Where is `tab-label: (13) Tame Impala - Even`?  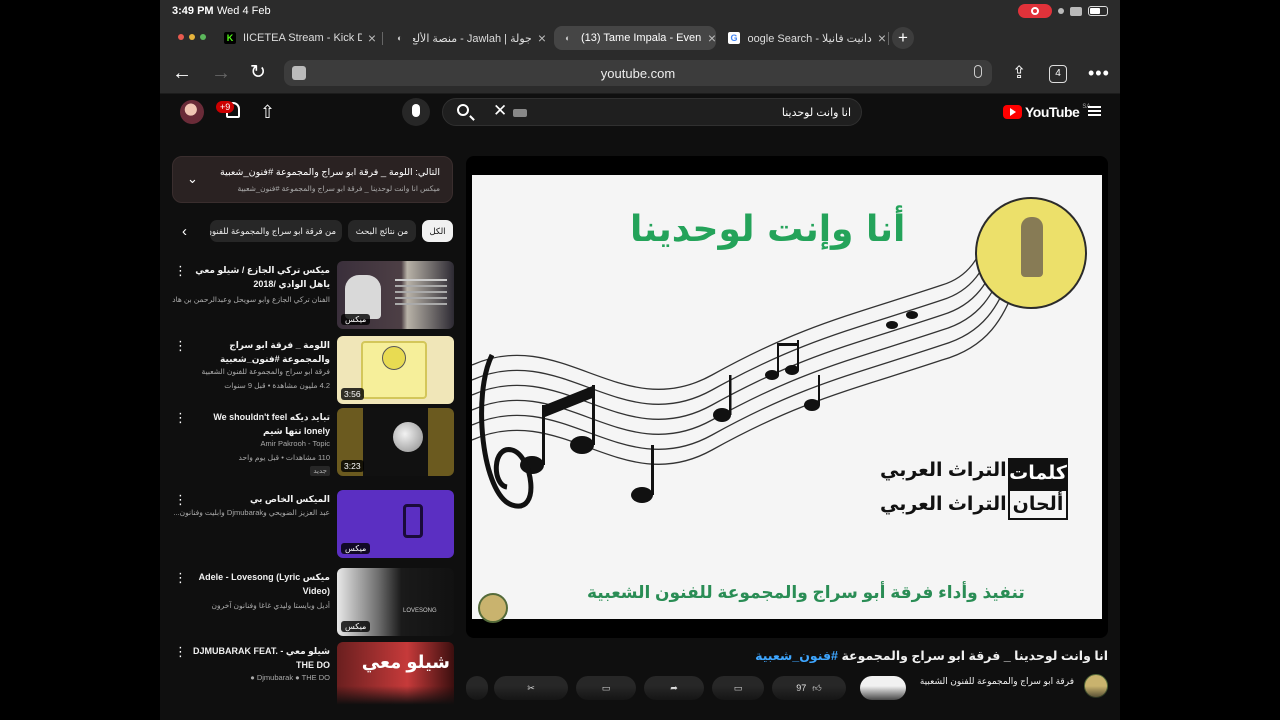 tab-label: (13) Tame Impala - Even is located at coordinates (641, 38).